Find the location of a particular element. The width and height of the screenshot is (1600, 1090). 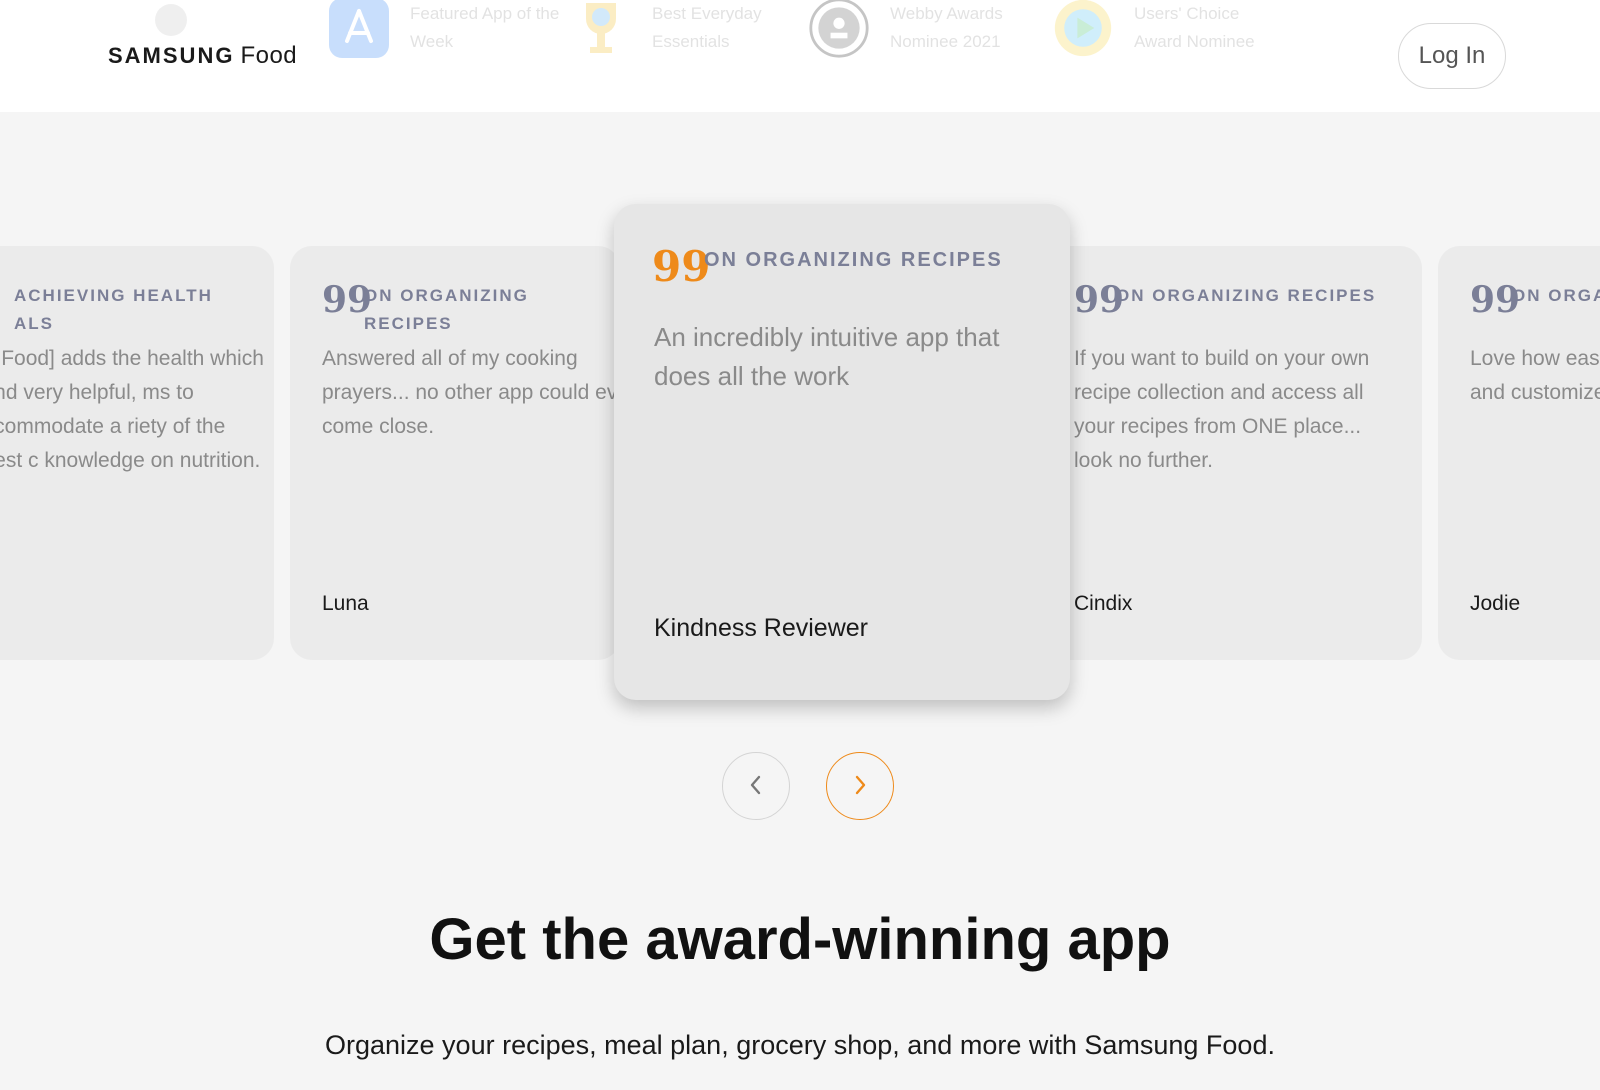

award-item: Webby Awards Nominee 2021 is located at coordinates (924, 34).